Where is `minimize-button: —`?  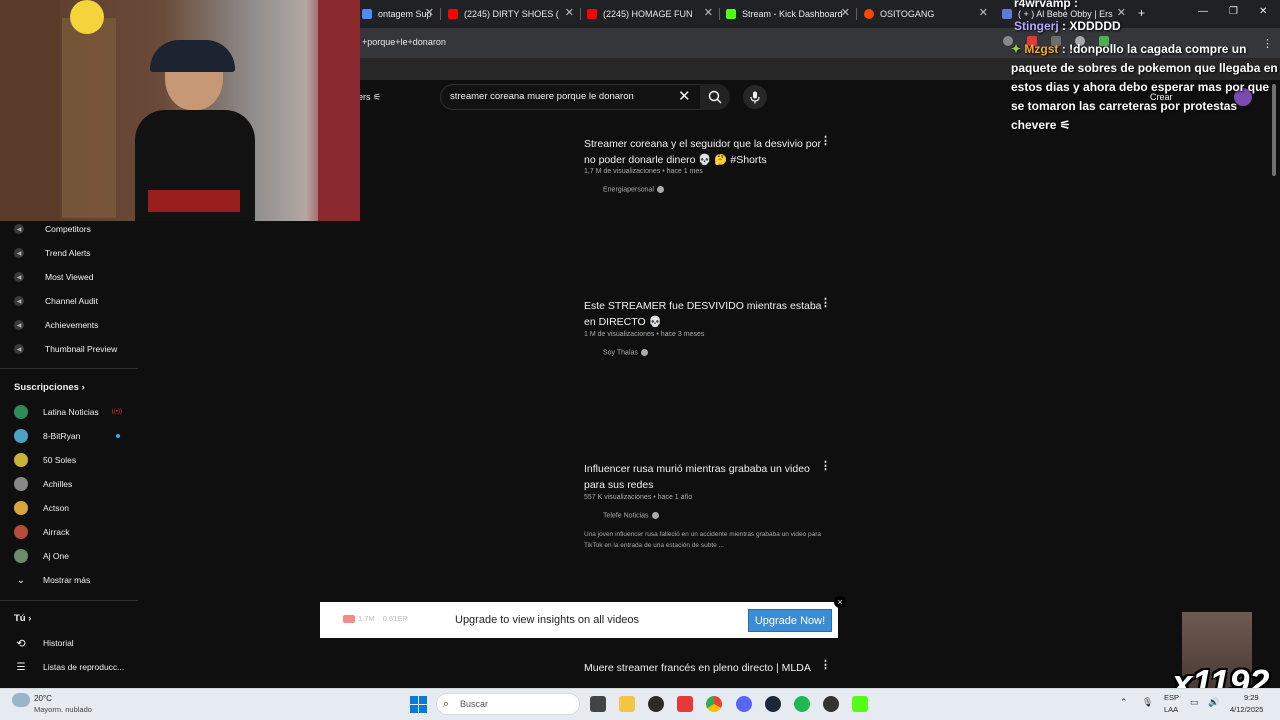
minimize-button: — is located at coordinates (1203, 11).